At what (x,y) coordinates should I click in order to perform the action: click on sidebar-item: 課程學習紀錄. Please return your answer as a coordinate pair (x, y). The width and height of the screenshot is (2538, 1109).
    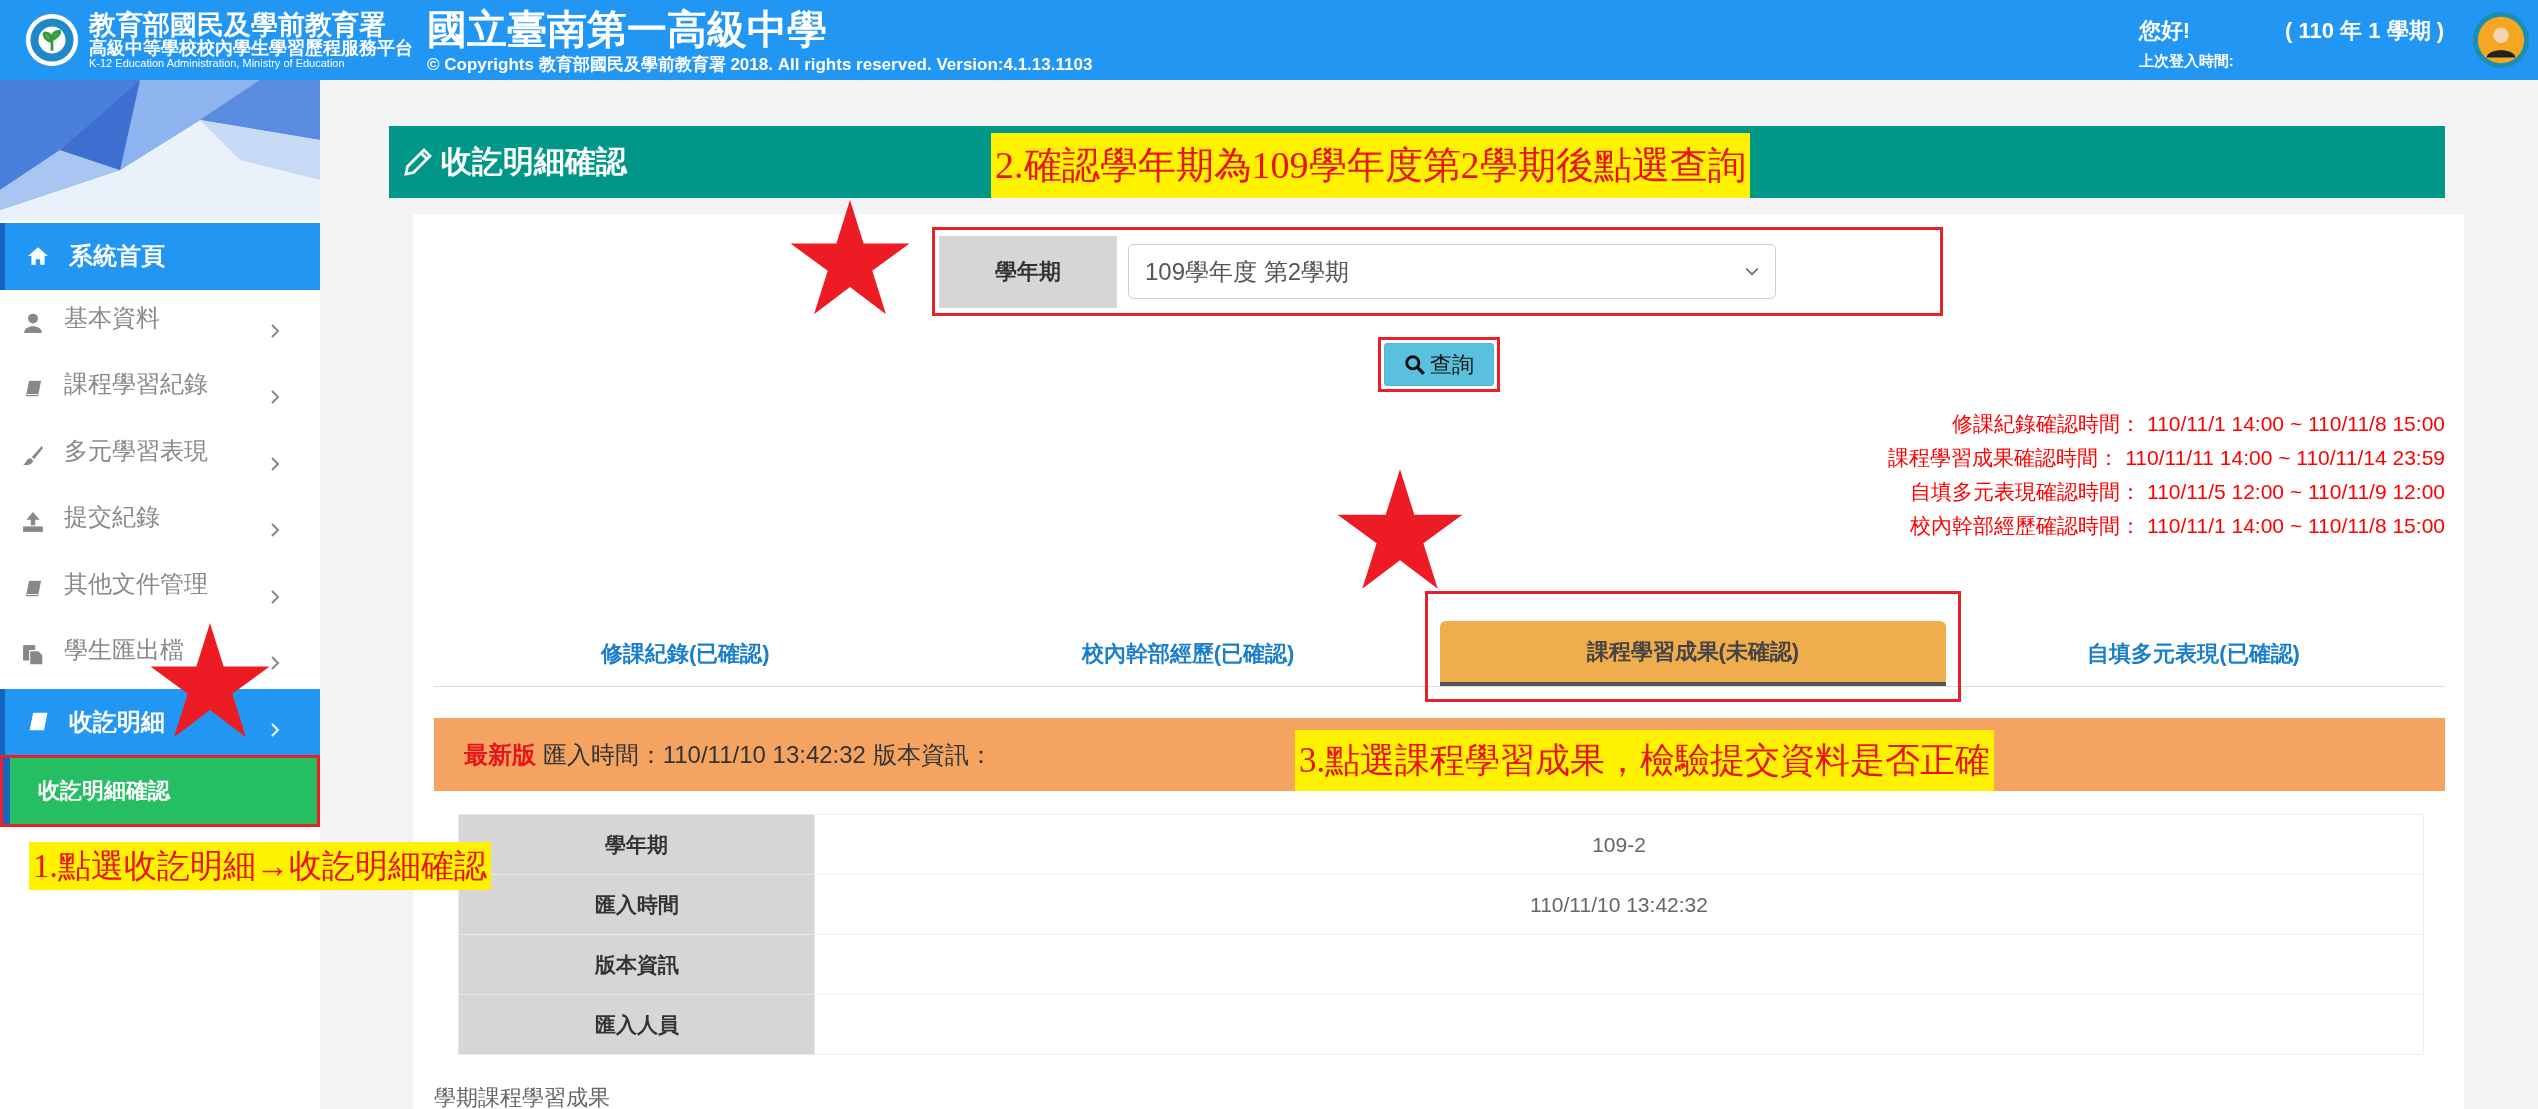
    Looking at the image, I should click on (160, 389).